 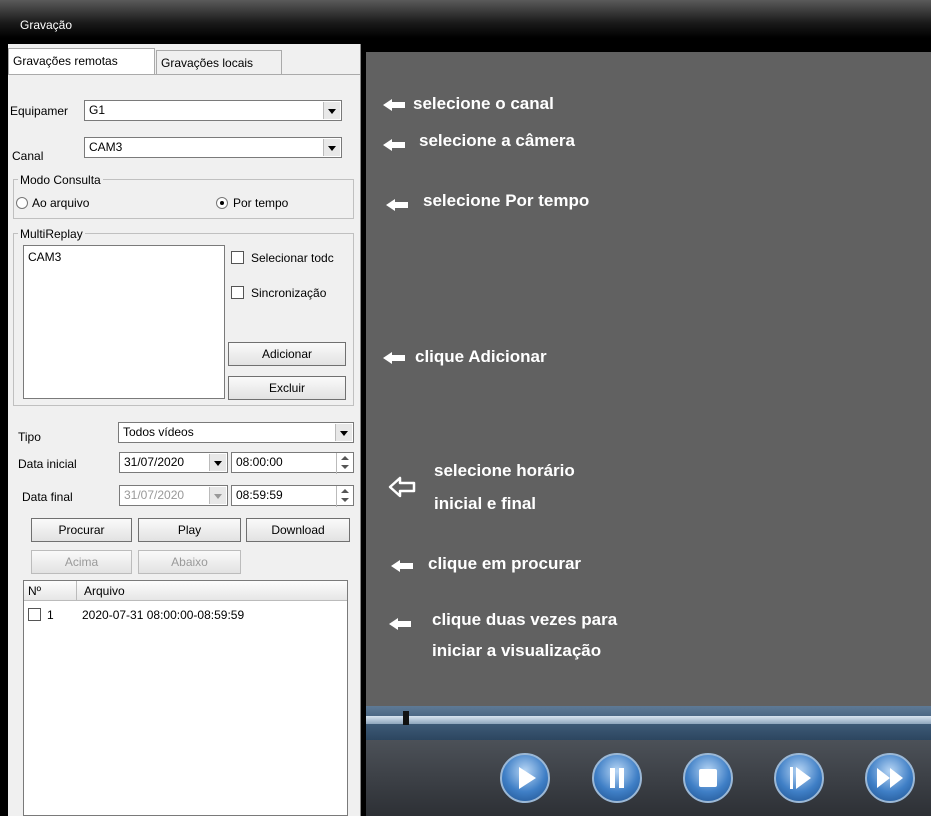 I want to click on tab-divider, so click(x=184, y=74).